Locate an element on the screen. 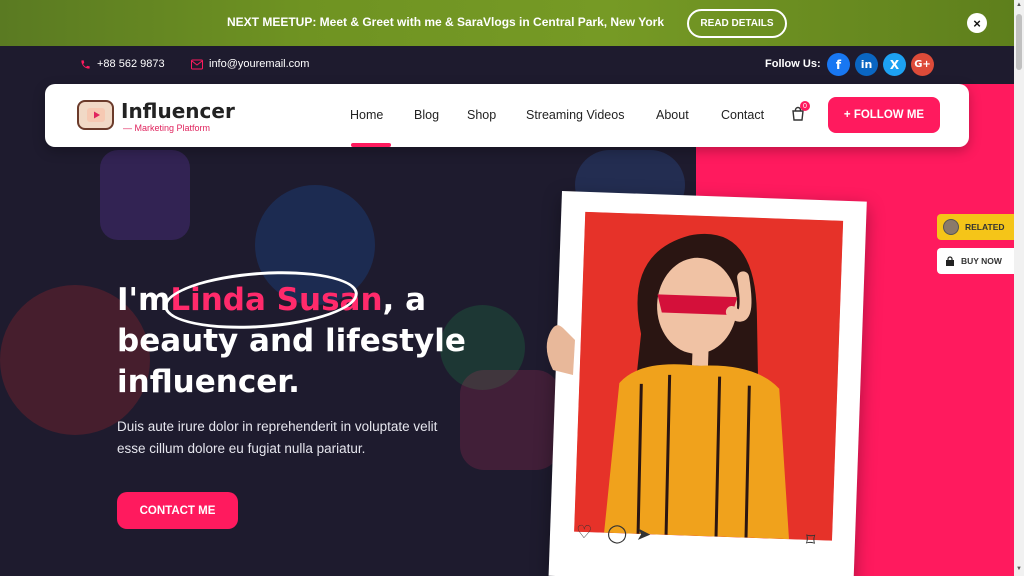  nav-shop: Shop is located at coordinates (481, 115).